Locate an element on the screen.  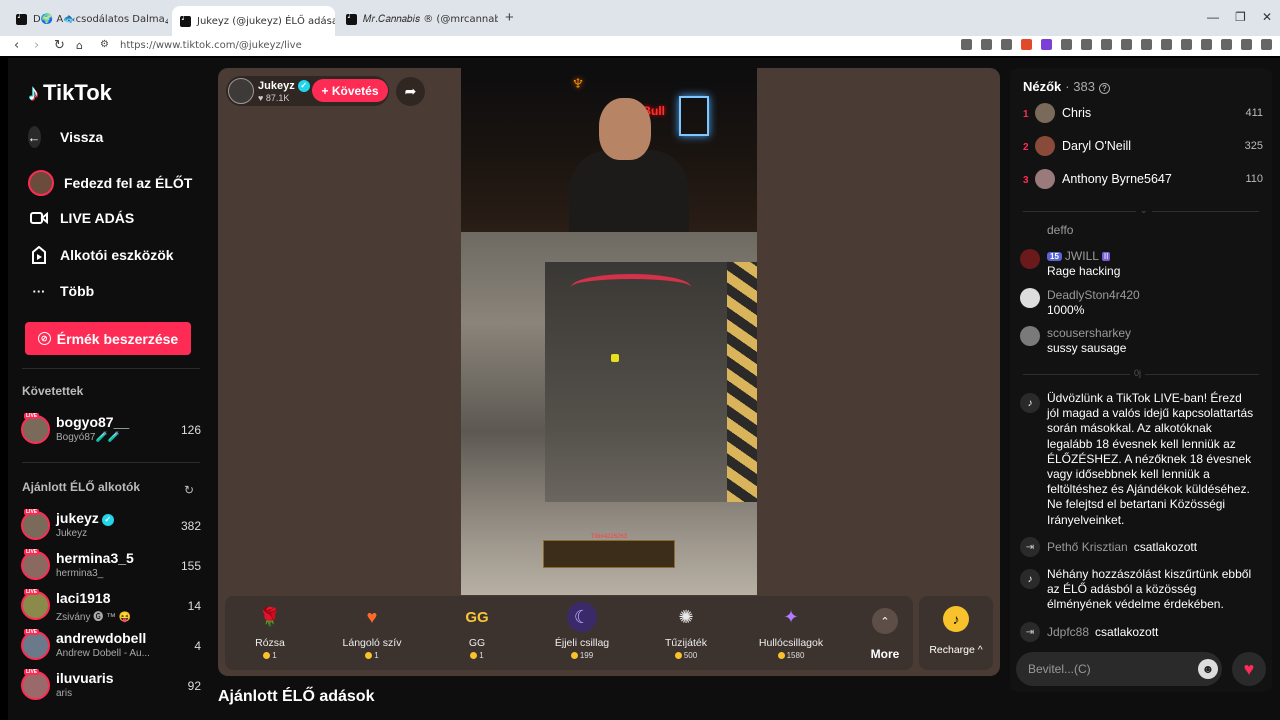
recommended-item: LIVE laci1918 Zsivány 🅖 ™ 😝 14 is located at coordinates (111, 606).